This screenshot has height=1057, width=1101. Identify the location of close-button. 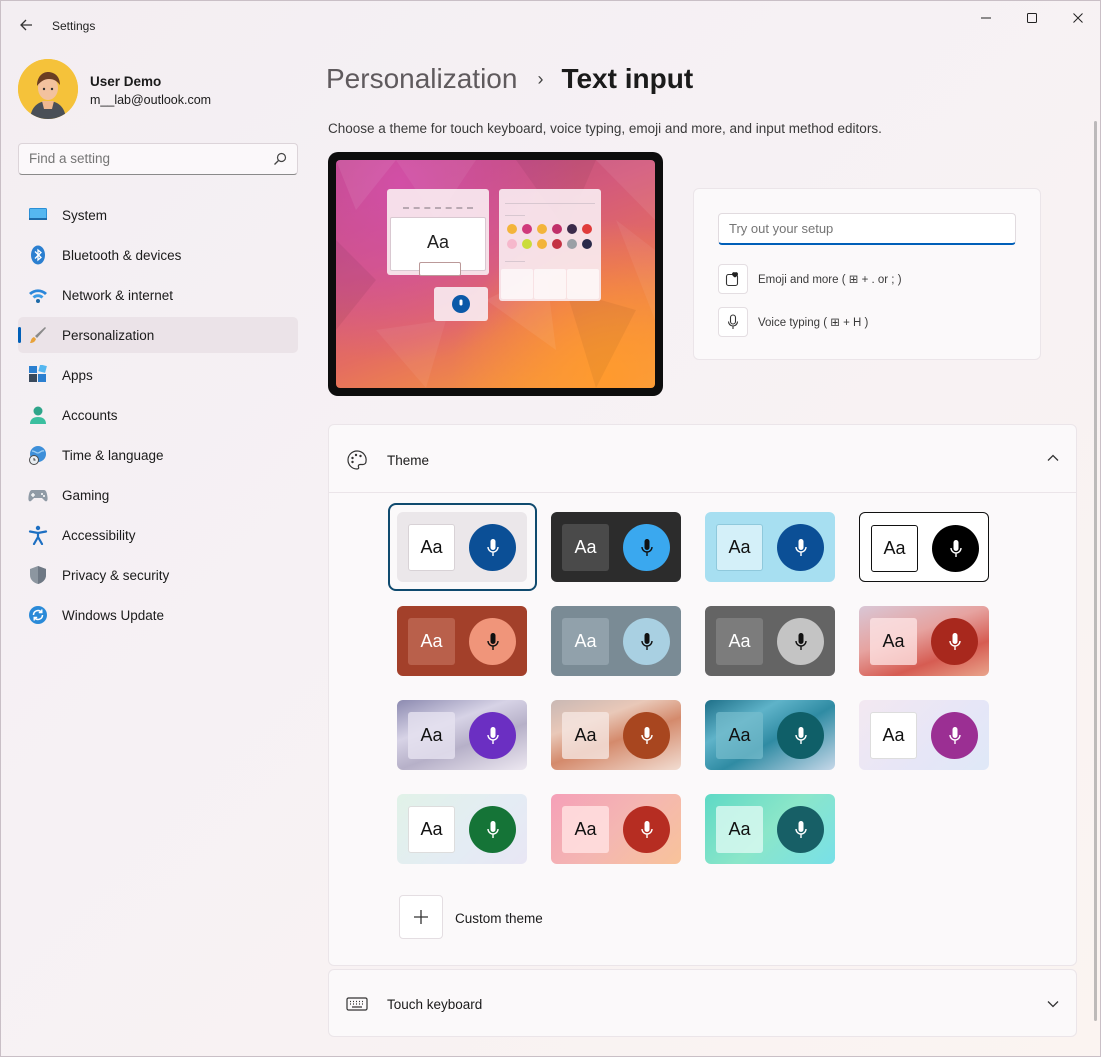
(1078, 18).